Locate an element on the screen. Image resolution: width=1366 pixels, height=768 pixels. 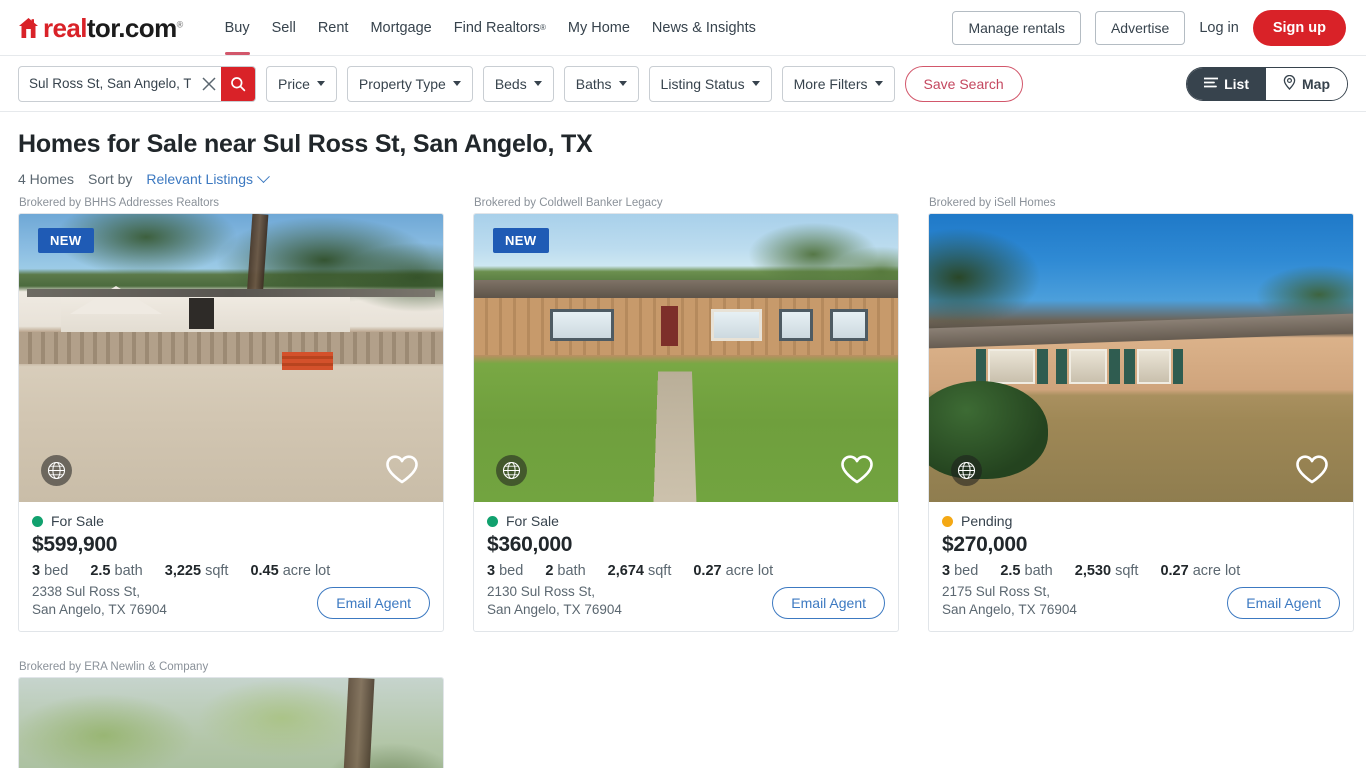
nav-label: Buy is located at coordinates (237, 27).